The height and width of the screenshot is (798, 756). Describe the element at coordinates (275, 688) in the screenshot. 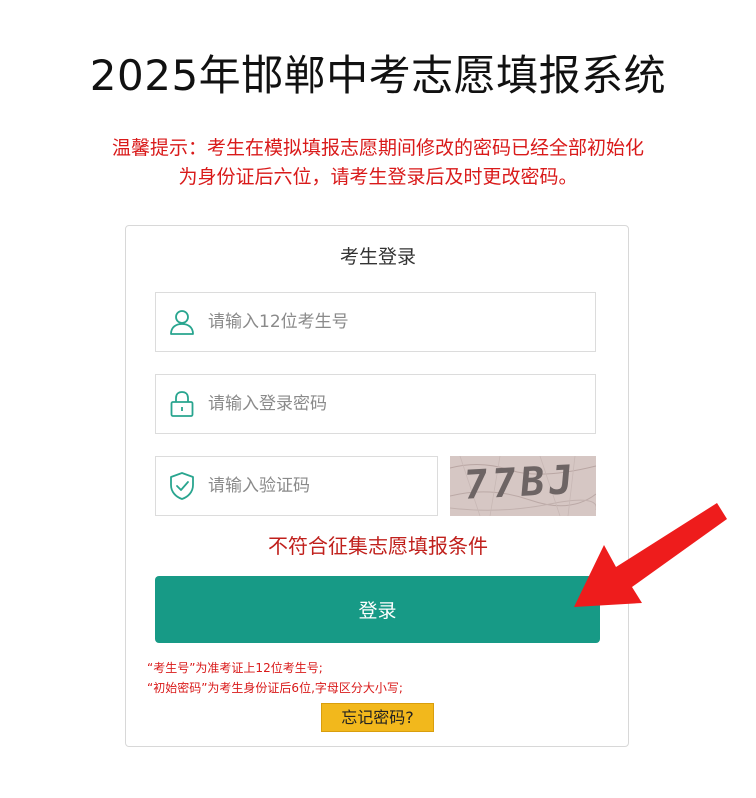

I see `password-hint: “初始密码”为考生身份证后6位,字母区分大小写;` at that location.